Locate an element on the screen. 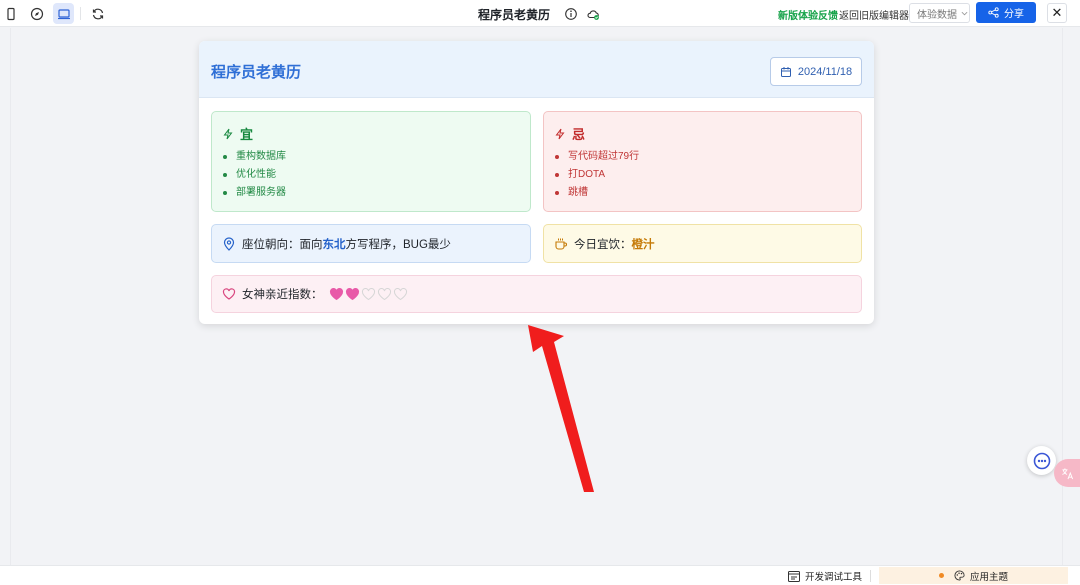  drink-panel: 今日宜饮：橙汁 is located at coordinates (702, 243).